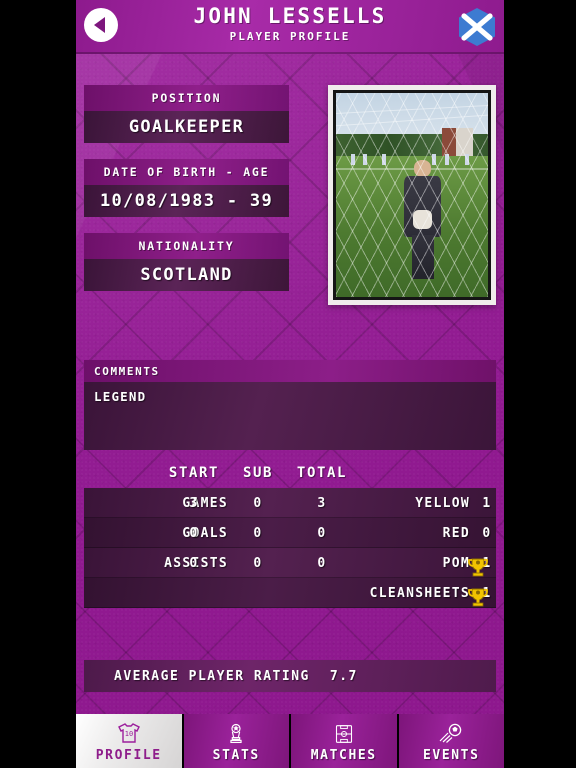 This screenshot has height=768, width=576. Describe the element at coordinates (419, 593) in the screenshot. I see `stat-right-label: CLEANSHEETS` at that location.